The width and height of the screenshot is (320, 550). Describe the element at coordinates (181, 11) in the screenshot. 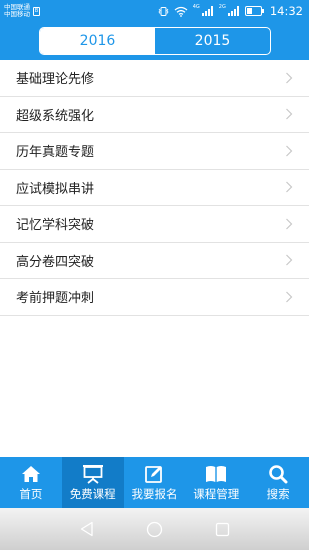

I see `wifi-icon` at that location.